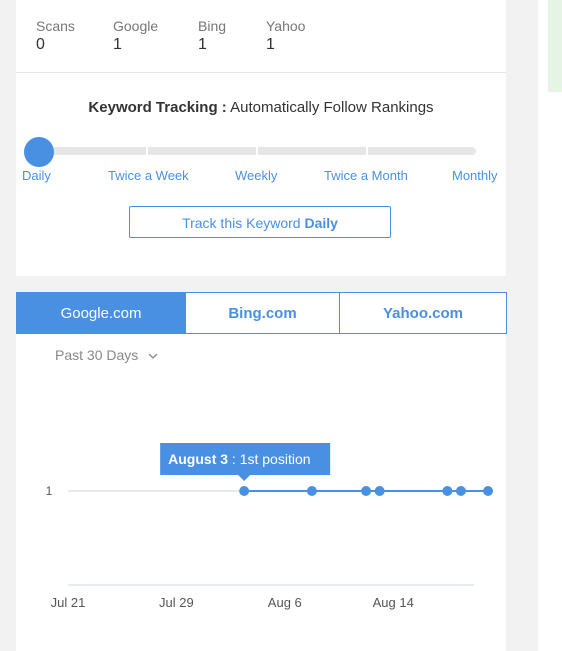 Image resolution: width=562 pixels, height=651 pixels. I want to click on stat-label: Google, so click(136, 26).